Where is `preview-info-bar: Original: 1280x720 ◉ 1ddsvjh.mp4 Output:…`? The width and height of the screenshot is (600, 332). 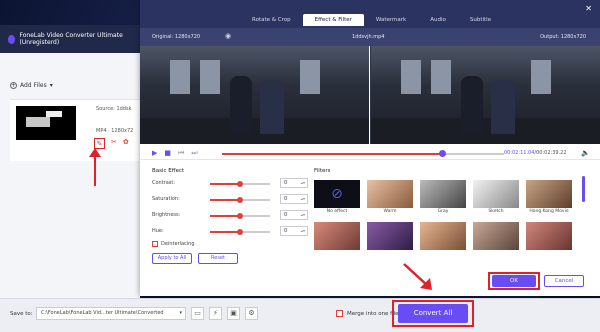
preview-info-bar: Original: 1280x720 ◉ 1ddsvjh.mp4 Output:… is located at coordinates (370, 37).